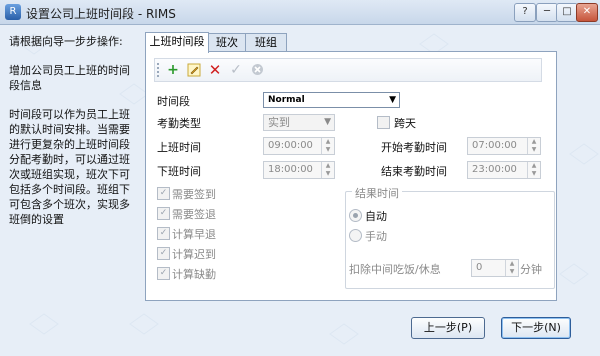 This screenshot has width=600, height=356. Describe the element at coordinates (69, 78) in the screenshot. I see `guide-step-text: 增加公司员工上班的时间段信息` at that location.